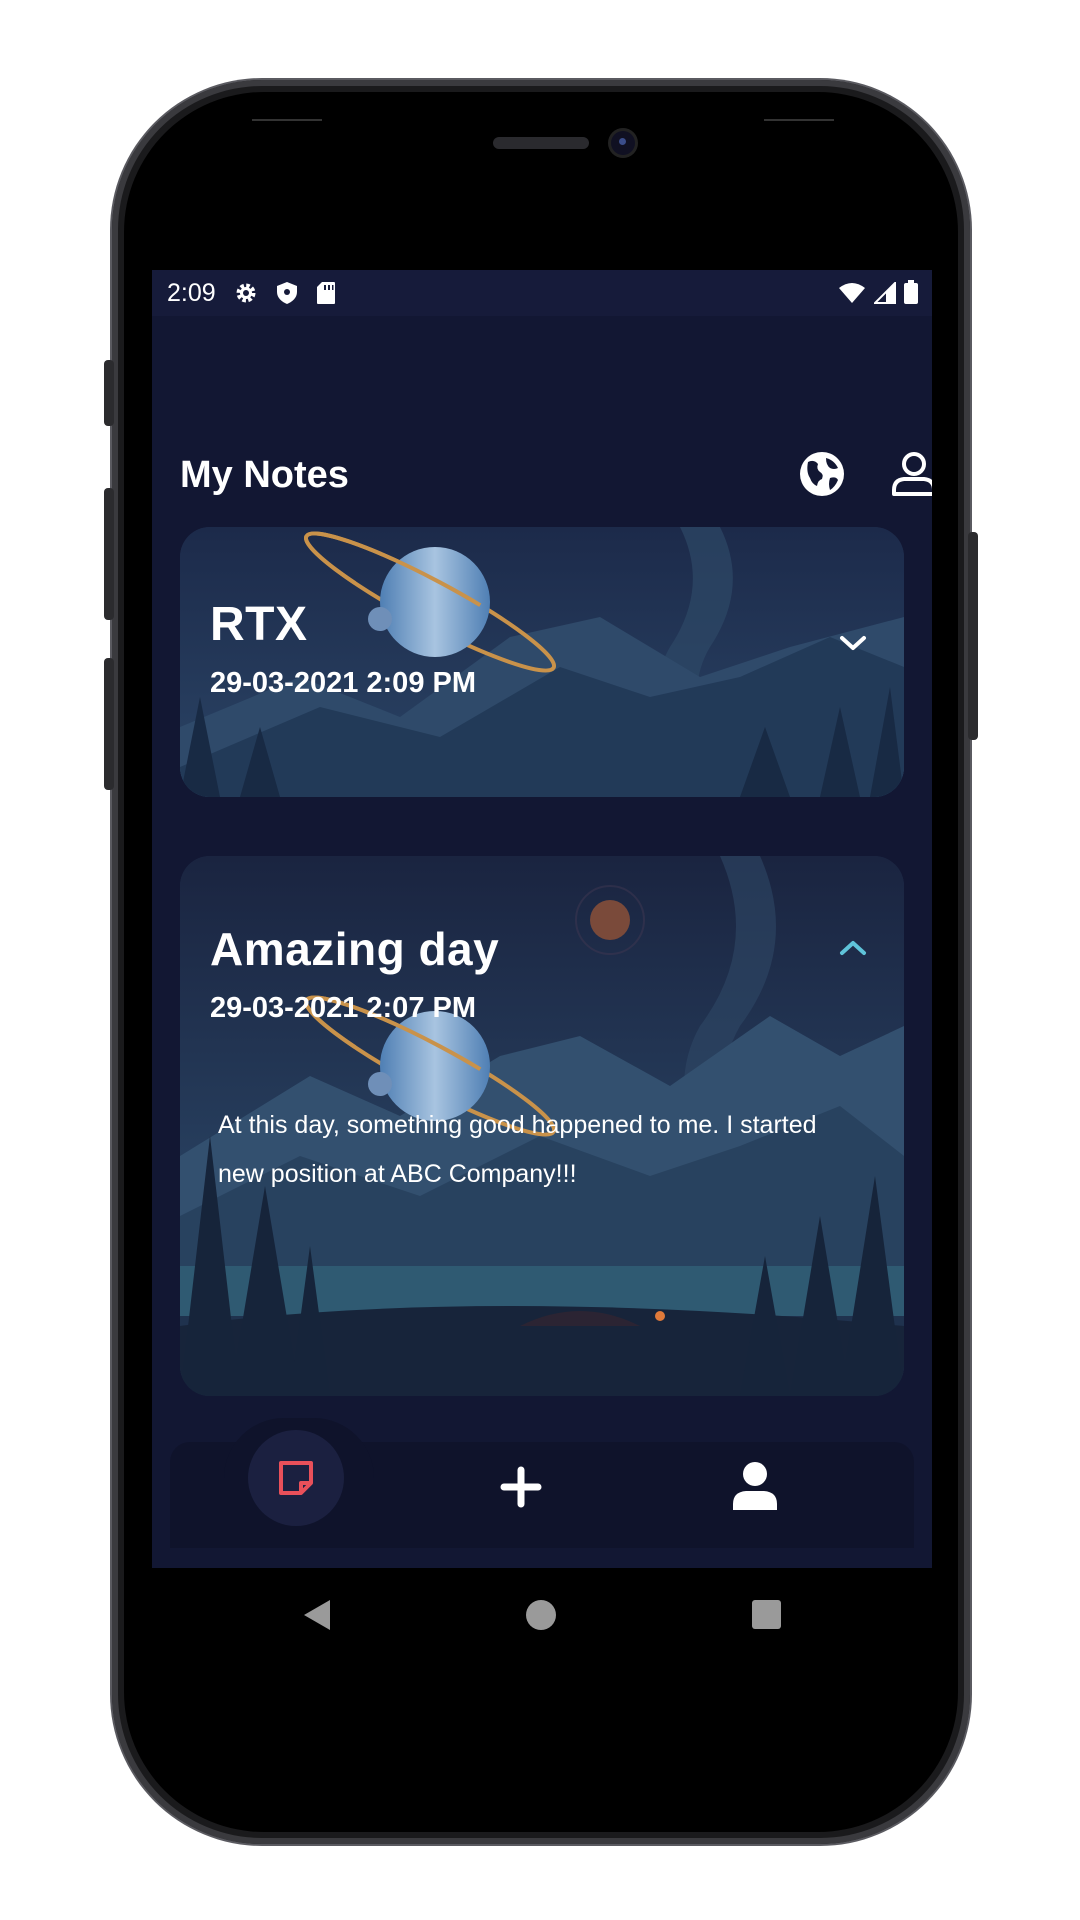  What do you see at coordinates (623, 143) in the screenshot?
I see `front-camera` at bounding box center [623, 143].